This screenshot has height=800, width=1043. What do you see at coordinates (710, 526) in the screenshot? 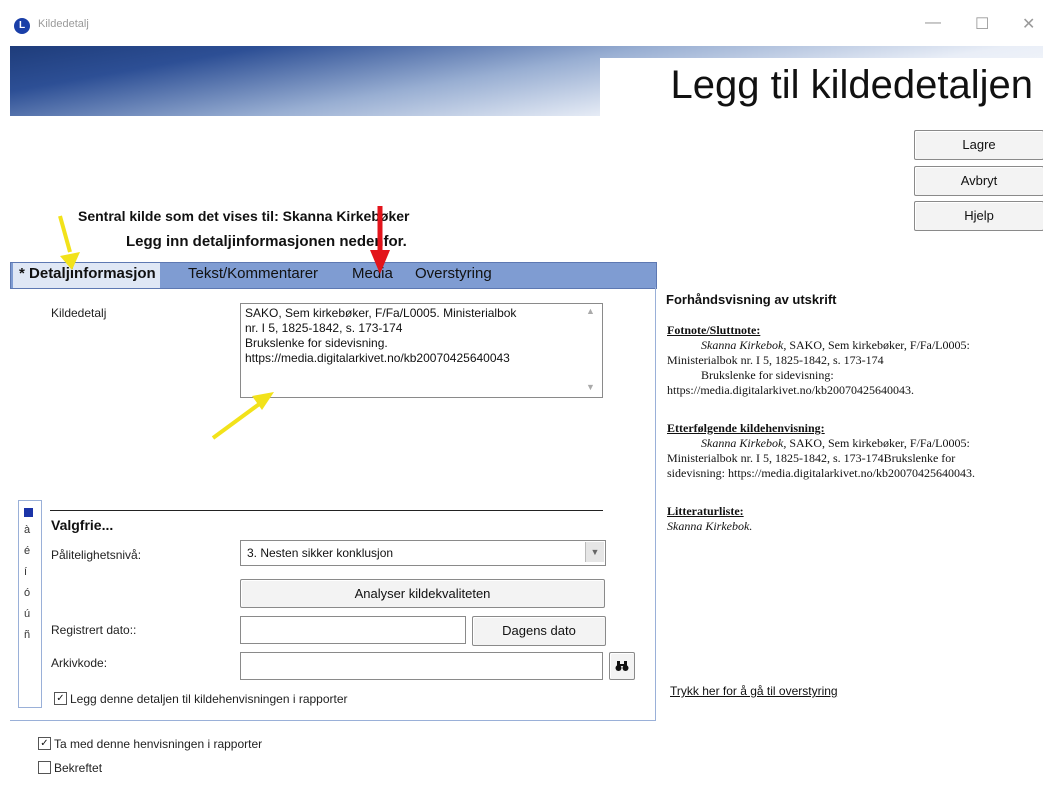
I see `literature-text: Skanna Kirkebok.` at bounding box center [710, 526].